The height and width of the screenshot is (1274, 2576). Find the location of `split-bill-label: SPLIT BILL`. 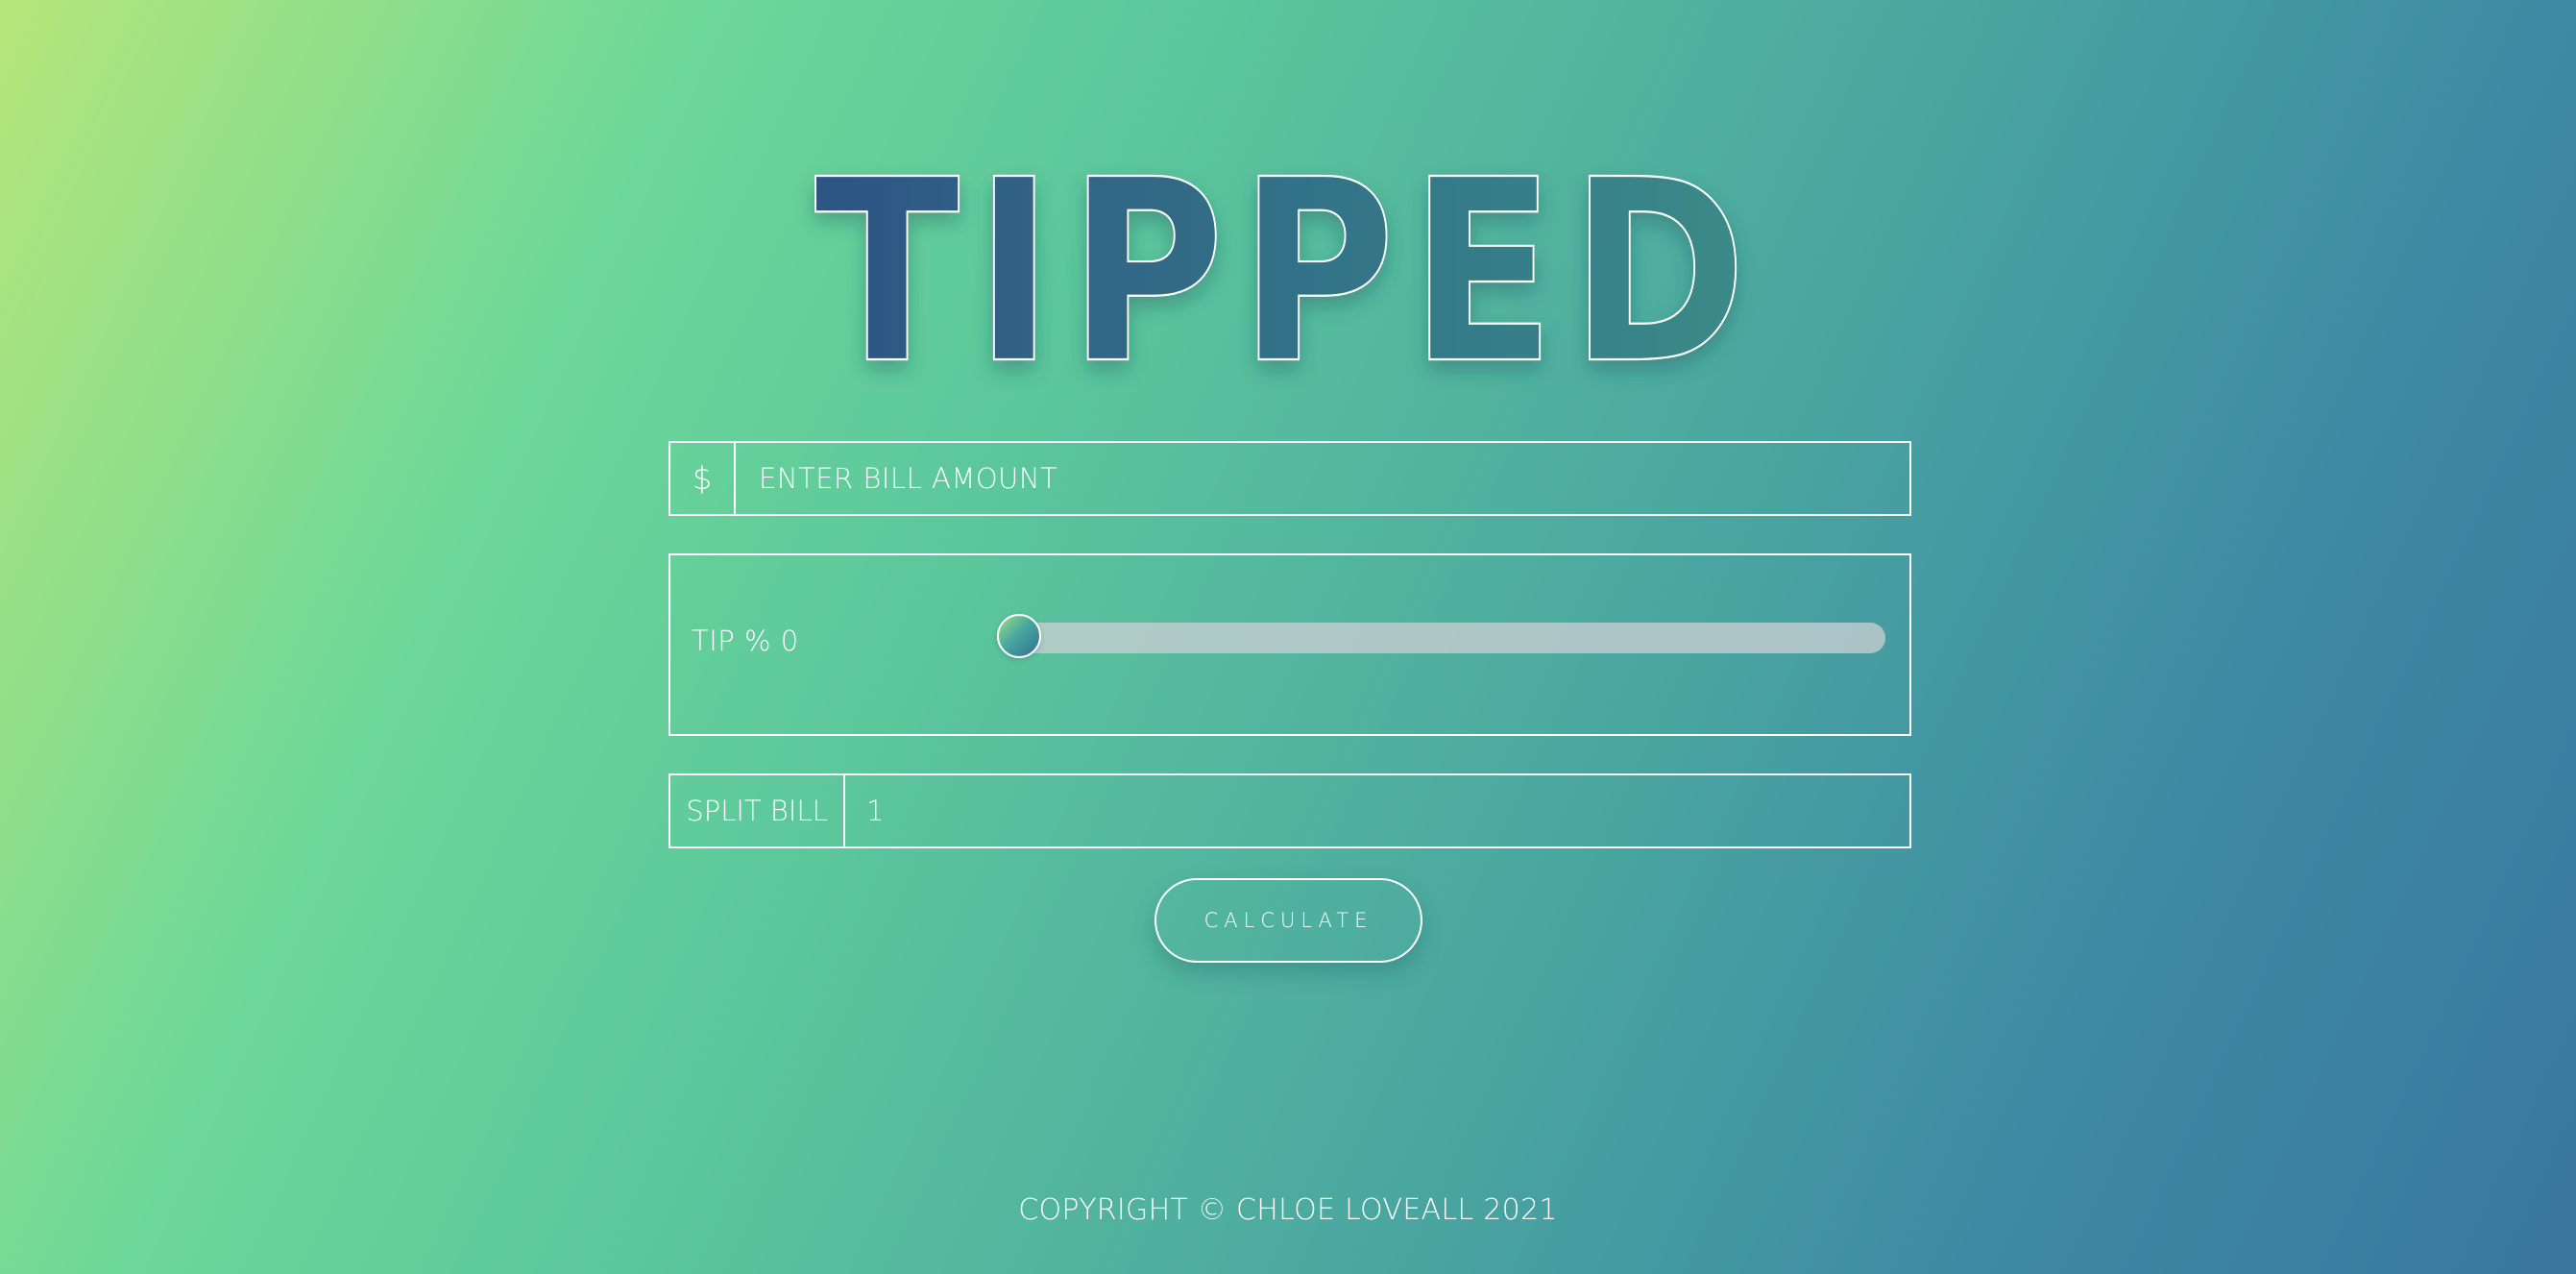

split-bill-label: SPLIT BILL is located at coordinates (758, 810).